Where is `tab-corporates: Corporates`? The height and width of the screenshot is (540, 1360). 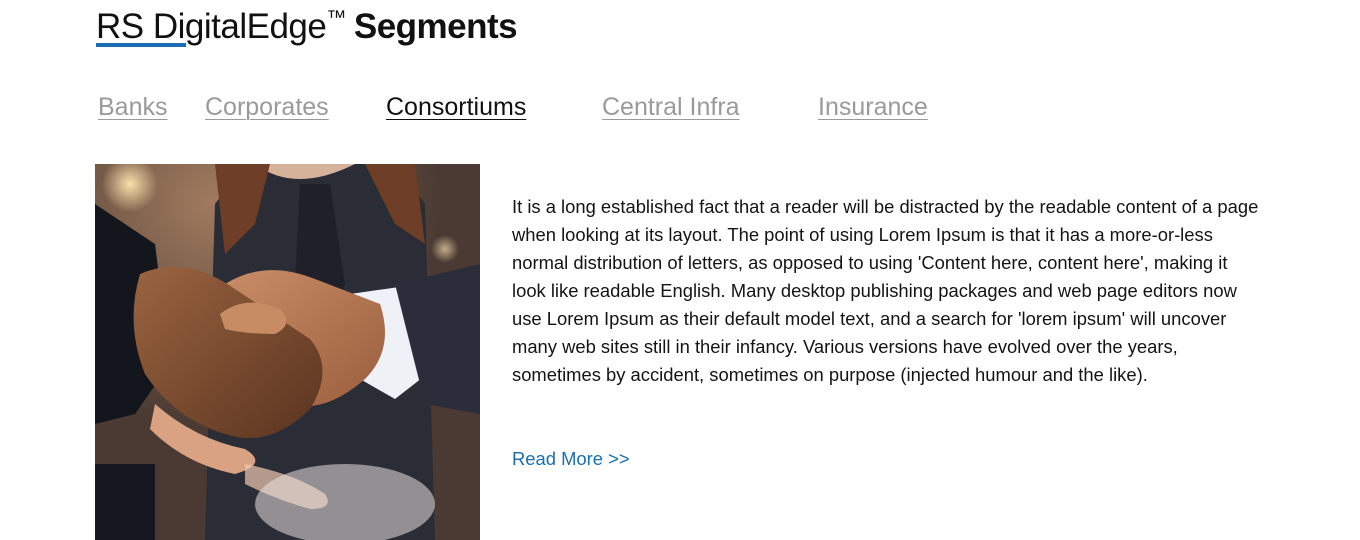 tab-corporates: Corporates is located at coordinates (267, 107).